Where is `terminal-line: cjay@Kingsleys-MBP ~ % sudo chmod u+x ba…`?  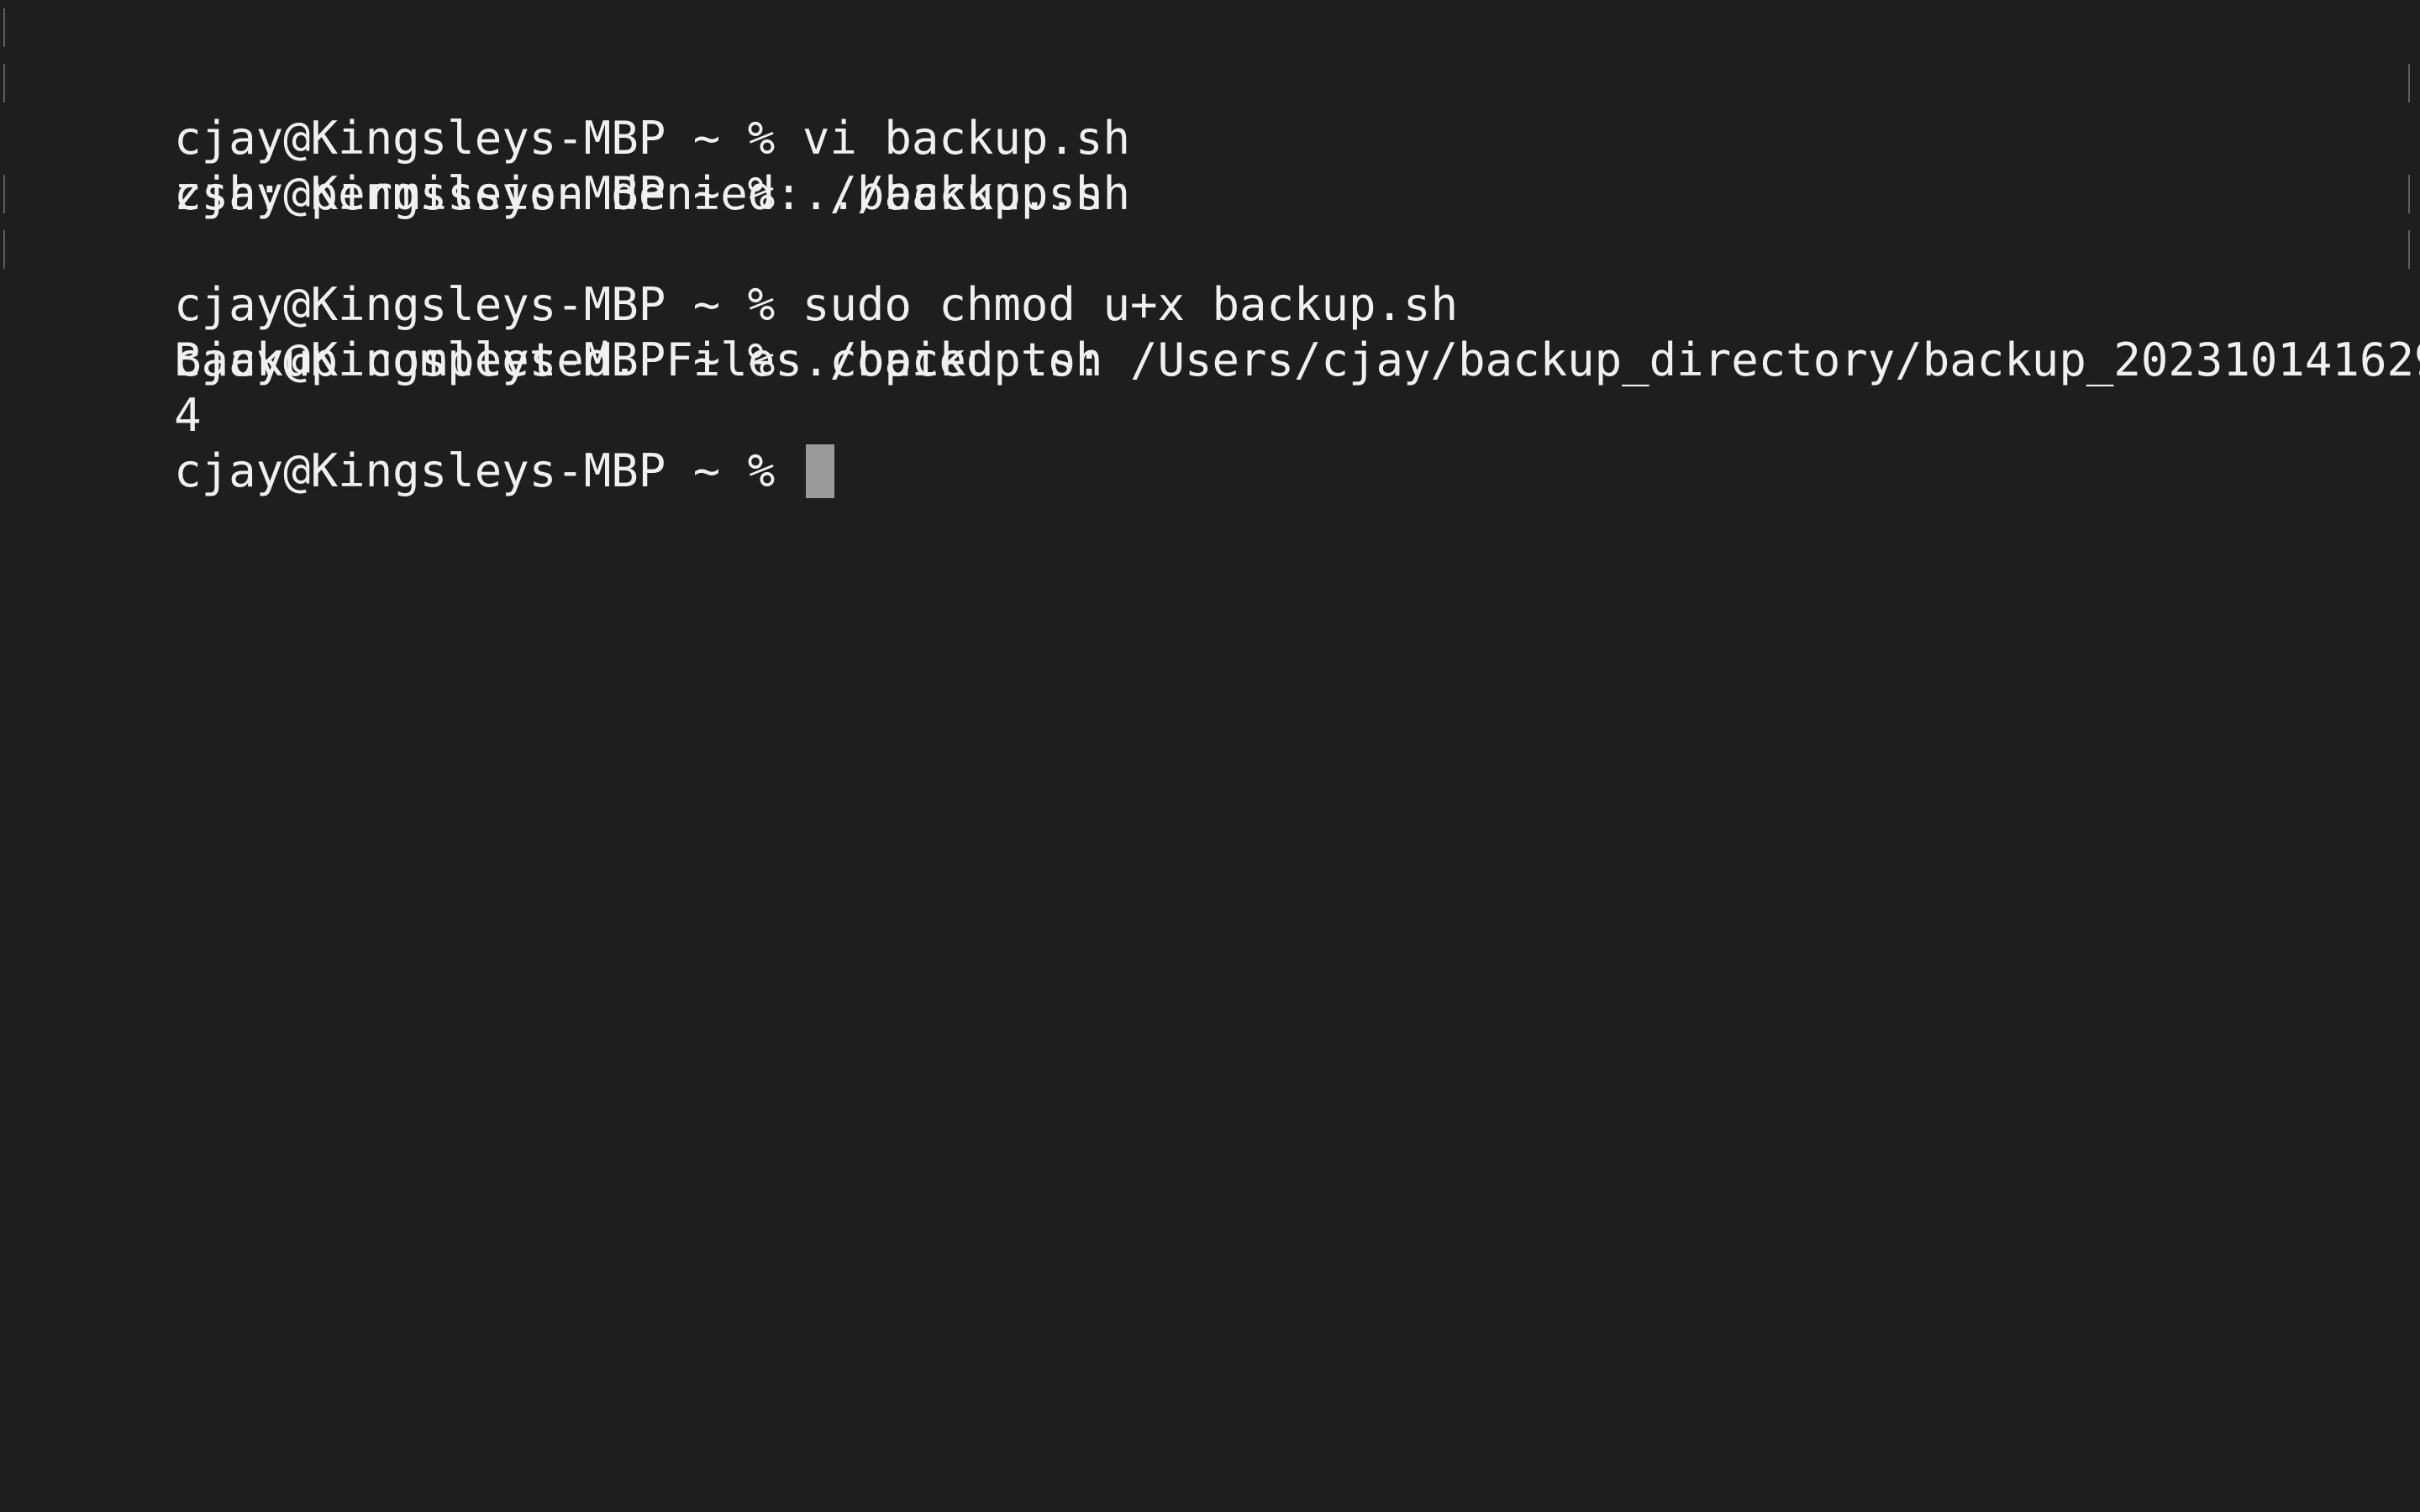
terminal-line: cjay@Kingsleys-MBP ~ % sudo chmod u+x ba… is located at coordinates (1206, 248).